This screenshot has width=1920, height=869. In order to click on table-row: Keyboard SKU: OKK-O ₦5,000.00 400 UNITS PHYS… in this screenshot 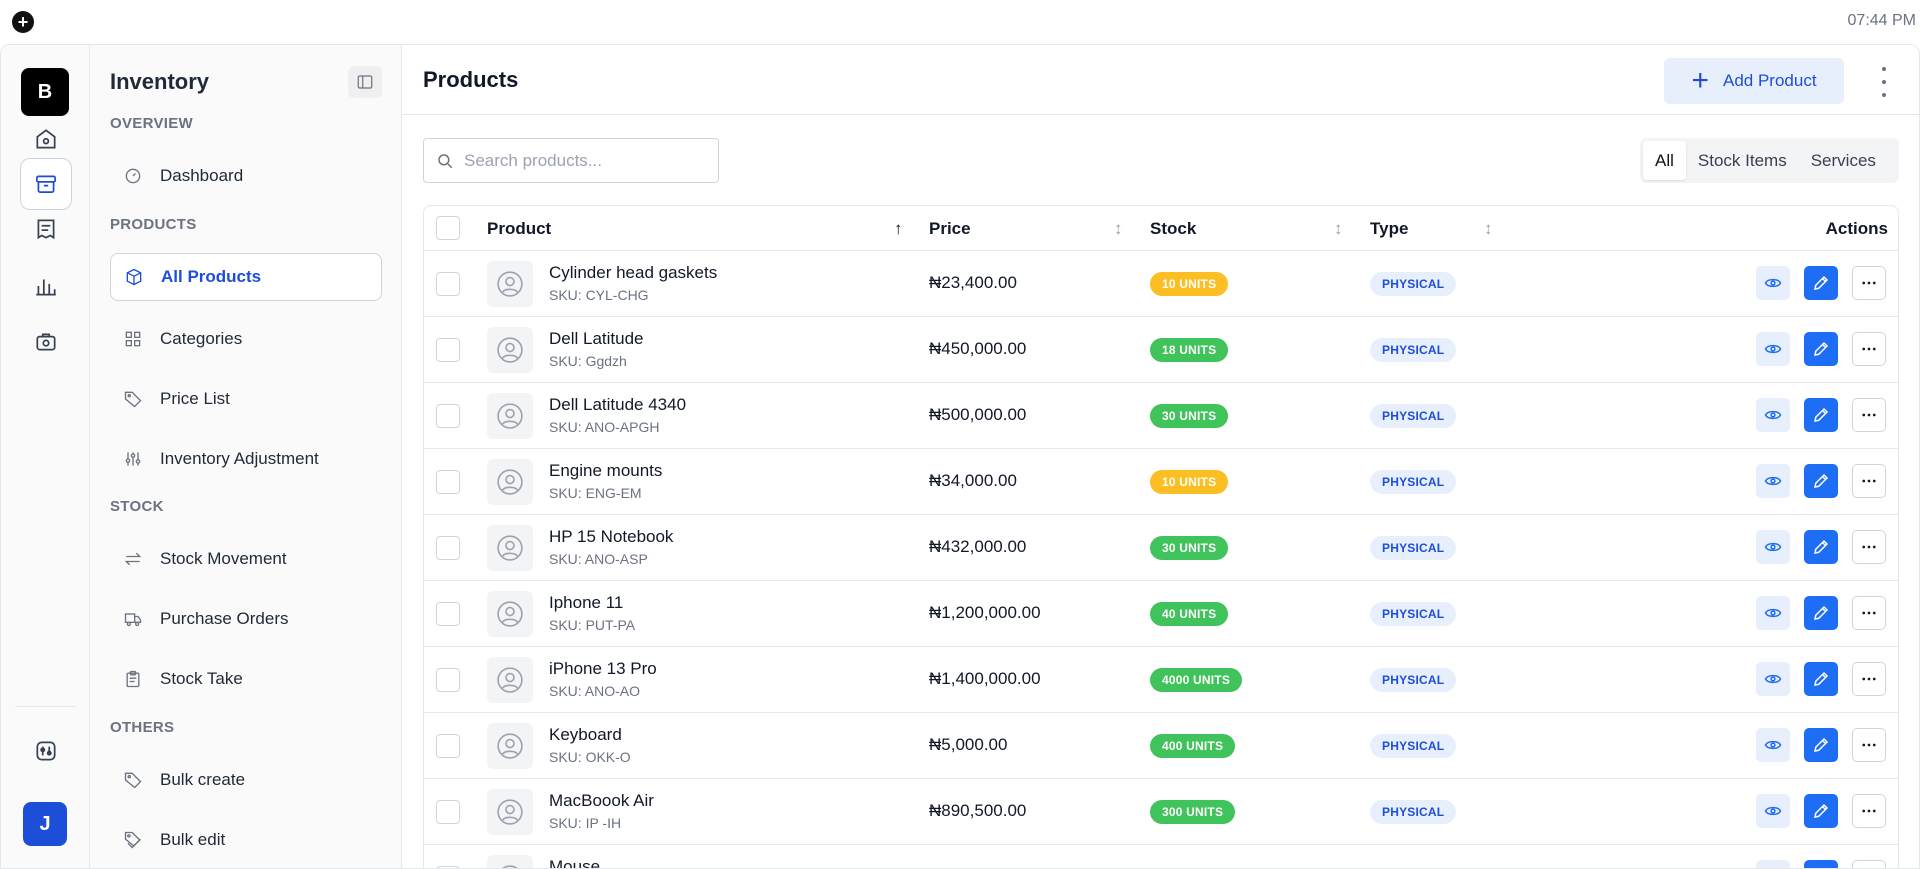, I will do `click(1161, 746)`.